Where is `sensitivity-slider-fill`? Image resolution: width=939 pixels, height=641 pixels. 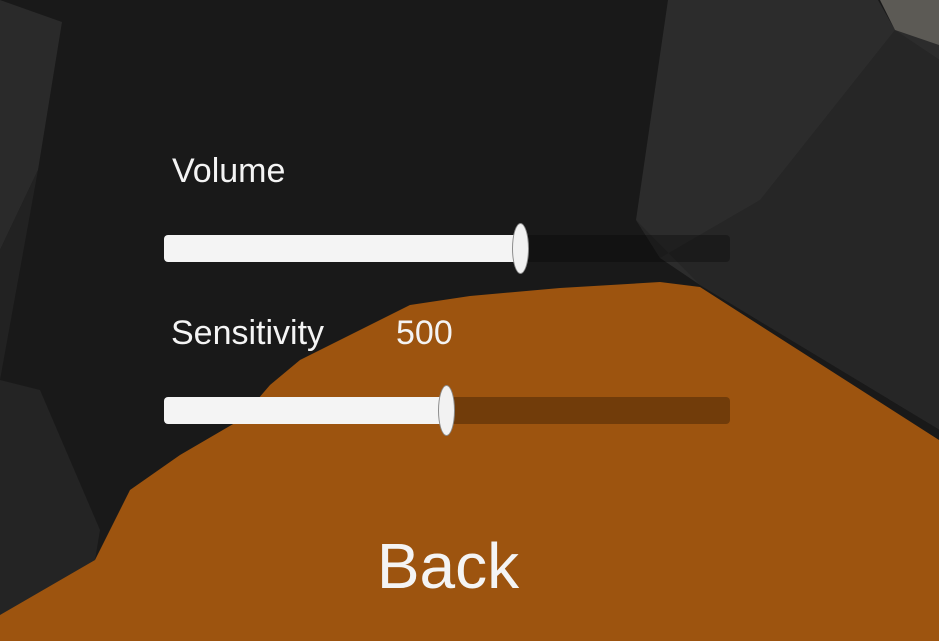
sensitivity-slider-fill is located at coordinates (305, 410).